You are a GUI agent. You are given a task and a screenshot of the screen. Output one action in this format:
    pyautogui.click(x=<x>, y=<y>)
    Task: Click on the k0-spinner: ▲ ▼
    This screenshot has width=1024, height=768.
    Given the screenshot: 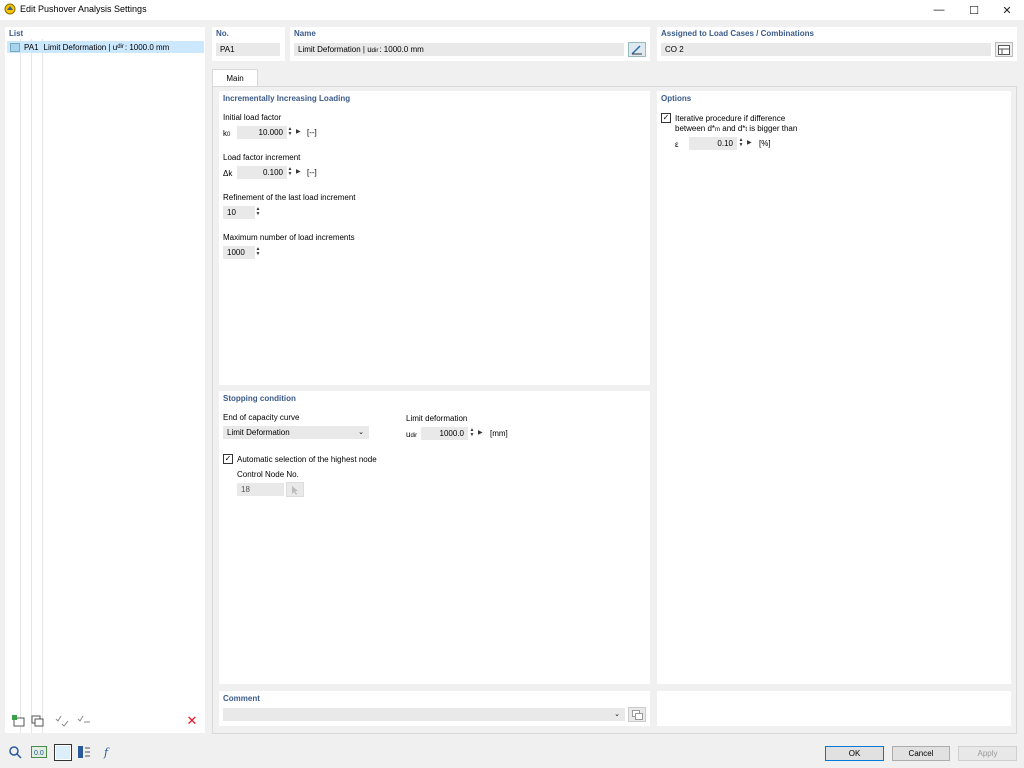 What is the action you would take?
    pyautogui.click(x=290, y=132)
    